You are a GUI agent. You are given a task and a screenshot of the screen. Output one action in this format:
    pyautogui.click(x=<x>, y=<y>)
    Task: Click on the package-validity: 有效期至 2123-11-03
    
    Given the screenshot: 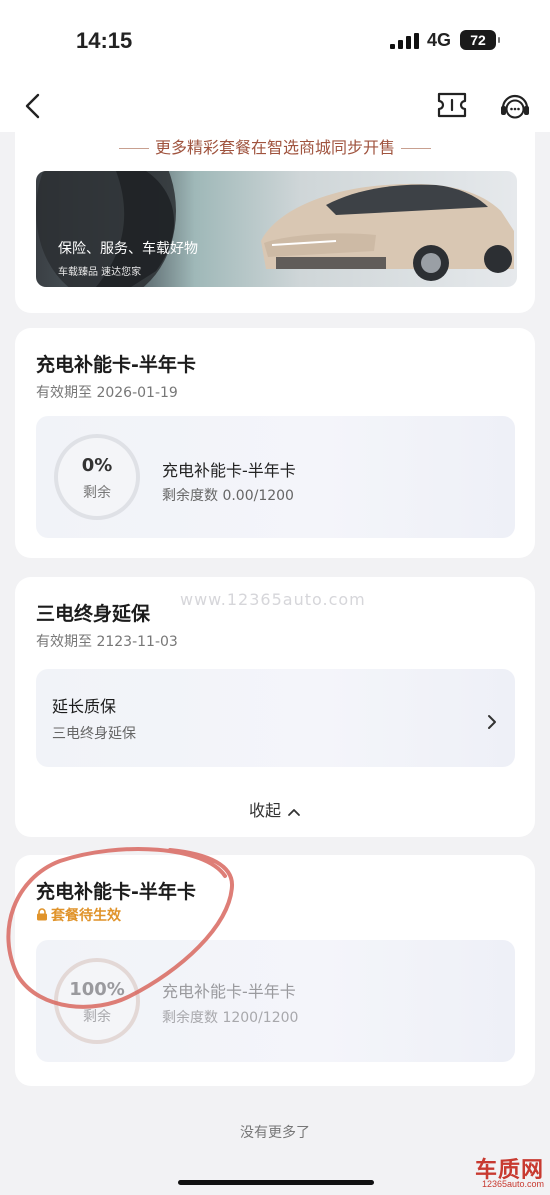 What is the action you would take?
    pyautogui.click(x=107, y=642)
    